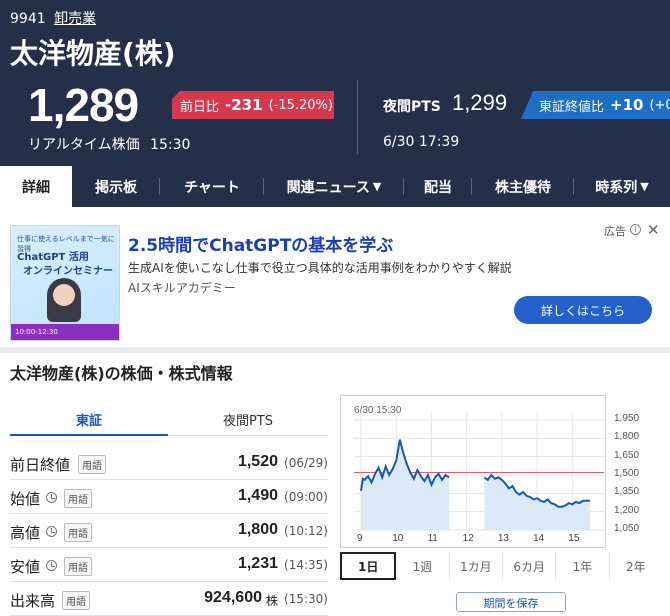 This screenshot has height=616, width=670. What do you see at coordinates (511, 602) in the screenshot?
I see `save-period-button: 期間を保存` at bounding box center [511, 602].